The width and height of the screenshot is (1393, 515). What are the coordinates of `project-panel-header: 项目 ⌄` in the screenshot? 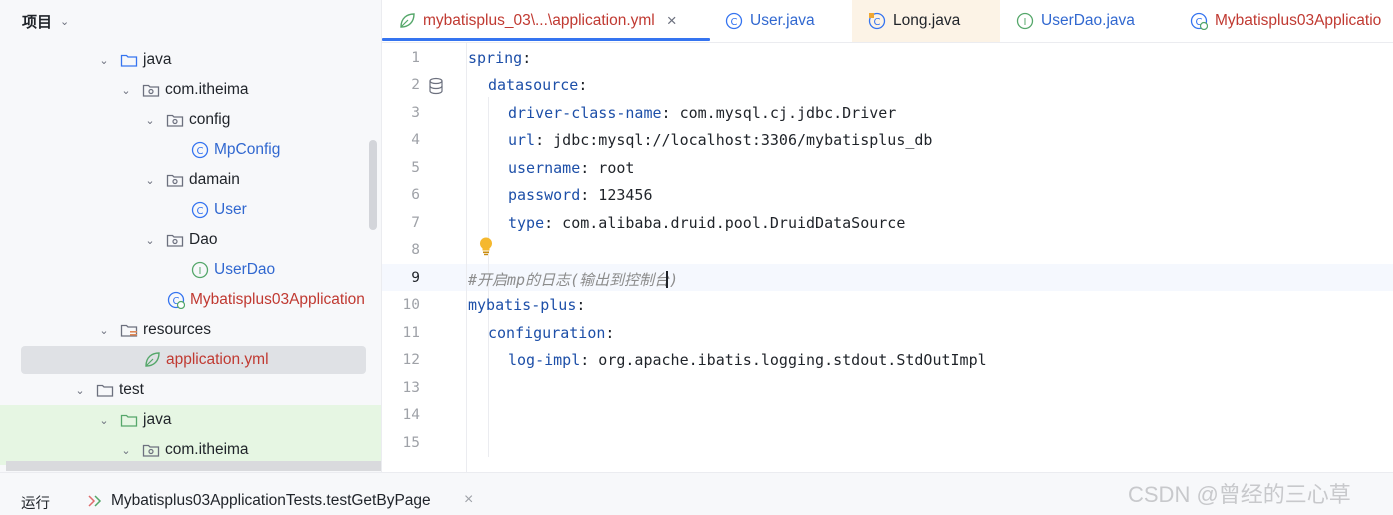 It's located at (190, 21).